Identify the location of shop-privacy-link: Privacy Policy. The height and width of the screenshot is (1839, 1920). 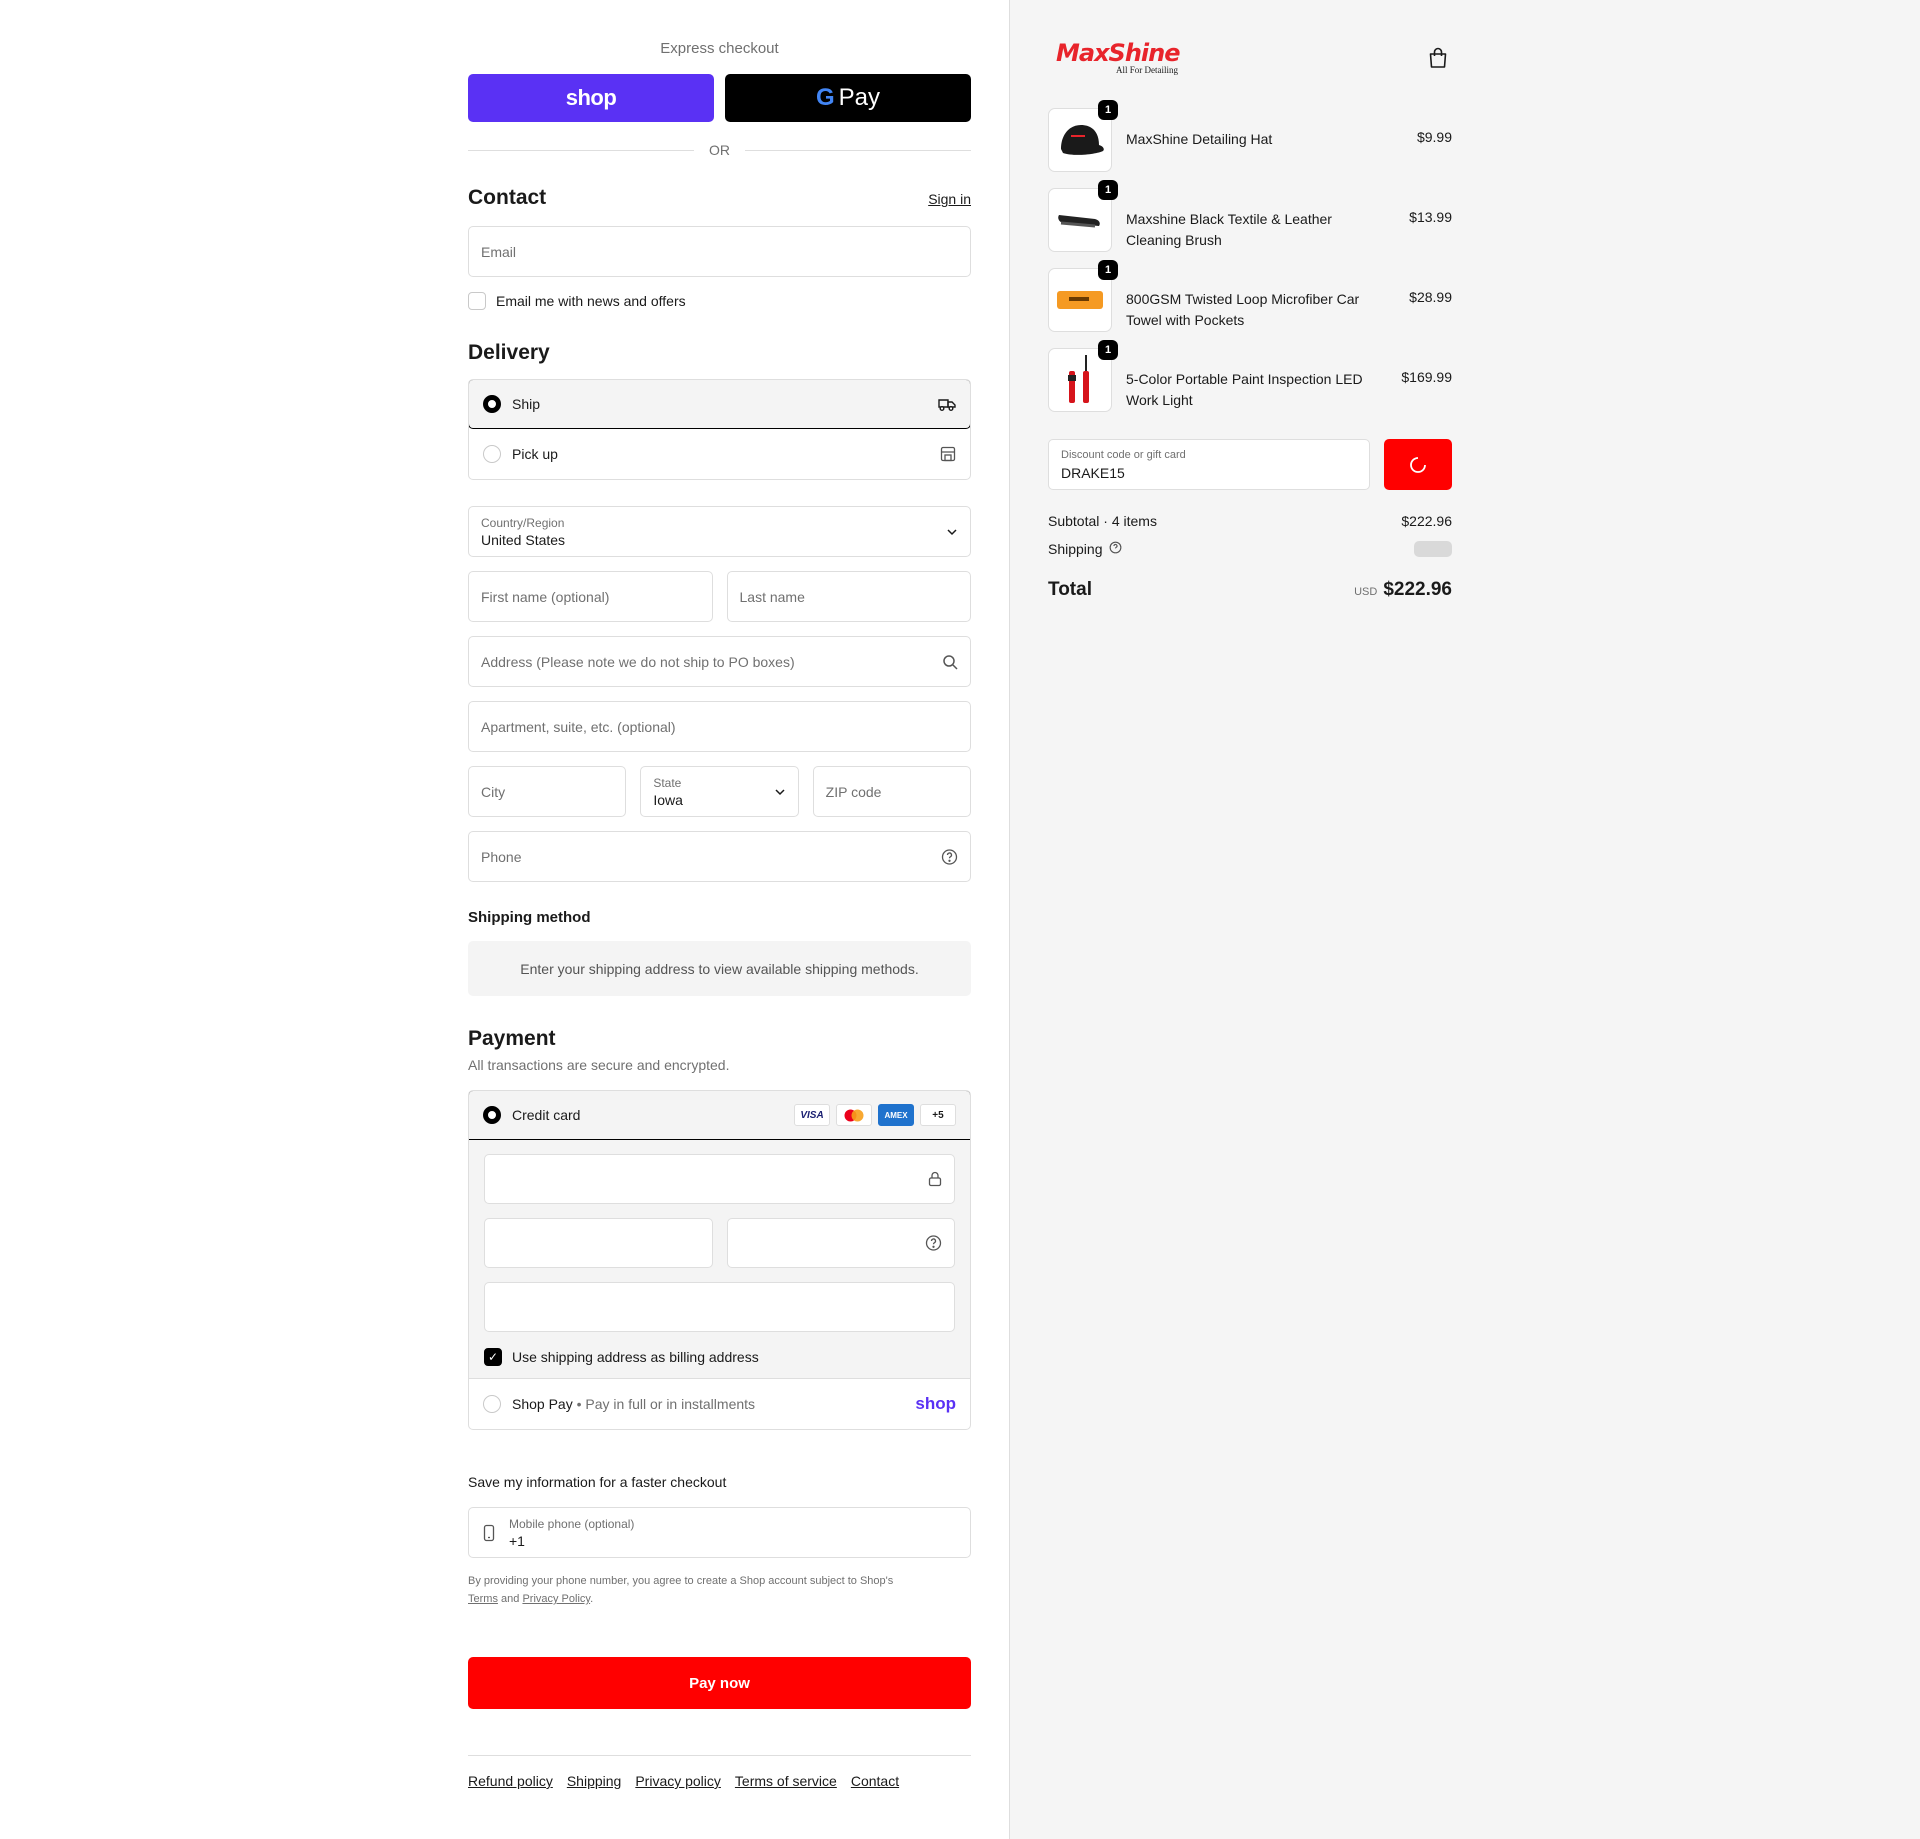
(556, 1599).